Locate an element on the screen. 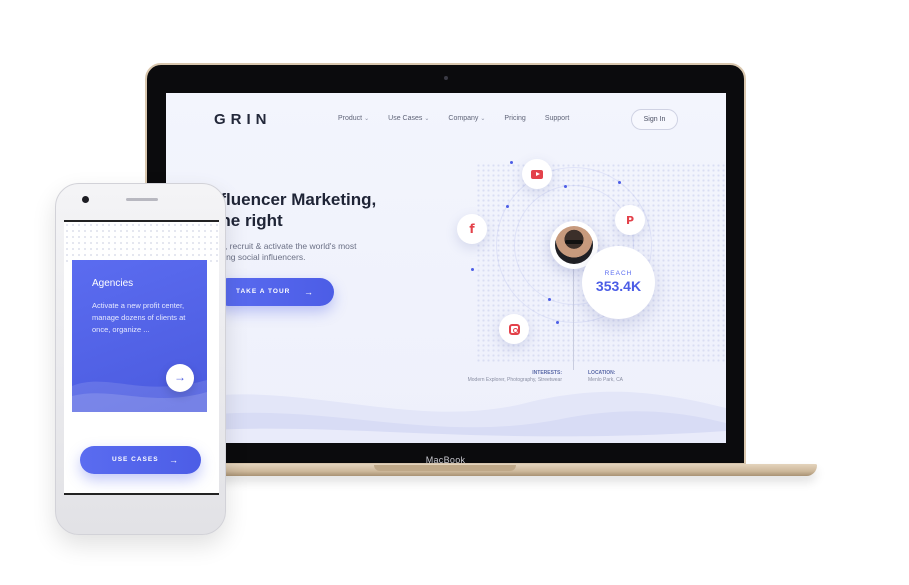  take-a-tour-button: TAKE A TOUR → is located at coordinates (274, 292).